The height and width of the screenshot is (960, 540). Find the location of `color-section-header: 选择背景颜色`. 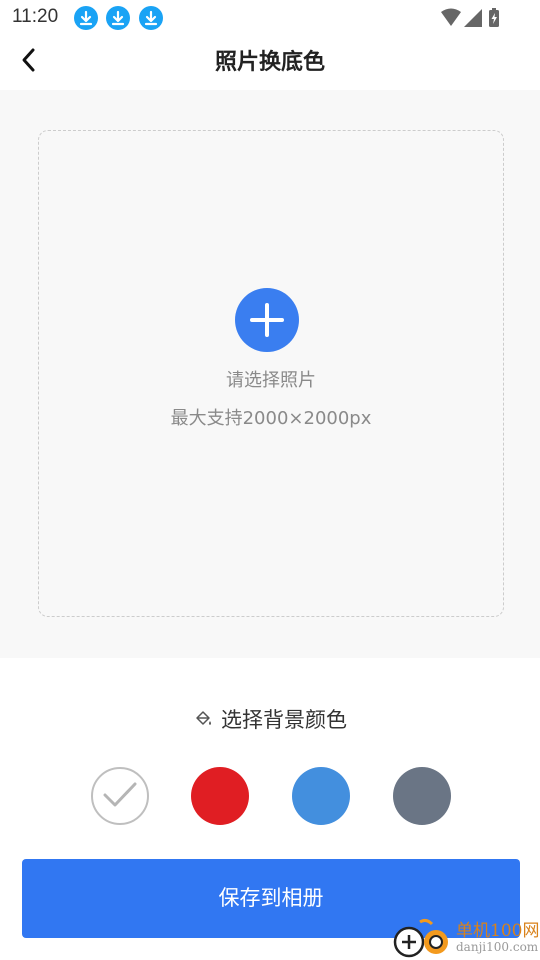

color-section-header: 选择背景颜色 is located at coordinates (270, 719).